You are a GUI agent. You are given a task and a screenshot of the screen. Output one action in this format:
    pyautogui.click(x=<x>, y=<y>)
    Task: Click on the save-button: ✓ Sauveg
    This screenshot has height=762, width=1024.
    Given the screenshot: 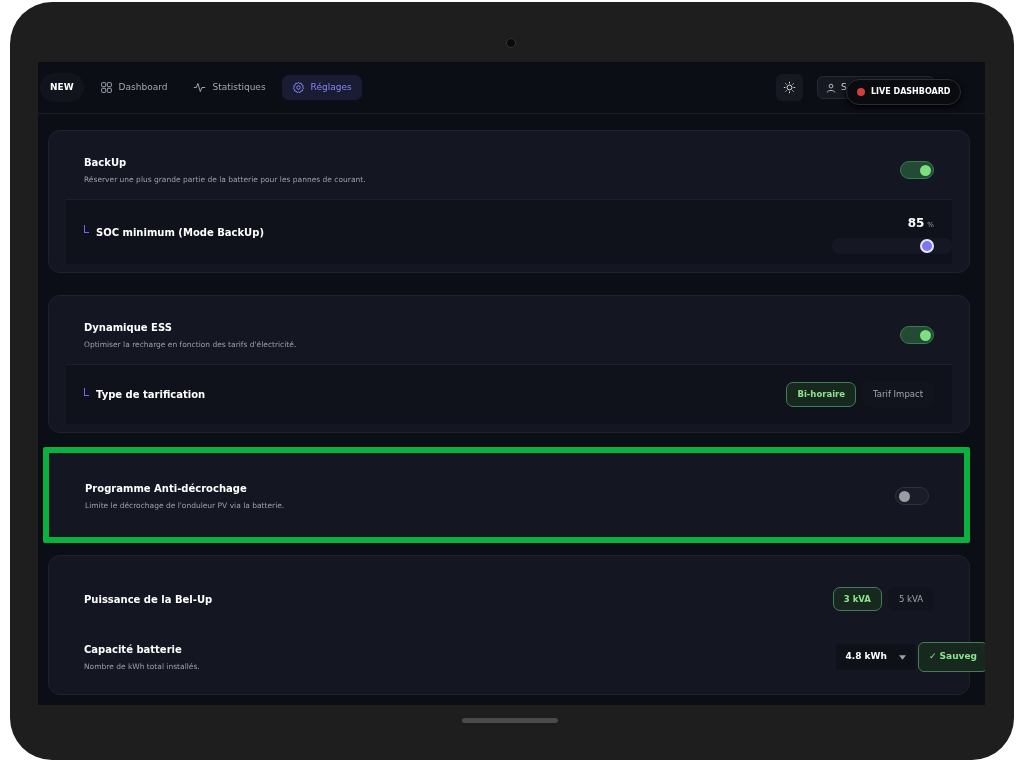 What is the action you would take?
    pyautogui.click(x=951, y=657)
    